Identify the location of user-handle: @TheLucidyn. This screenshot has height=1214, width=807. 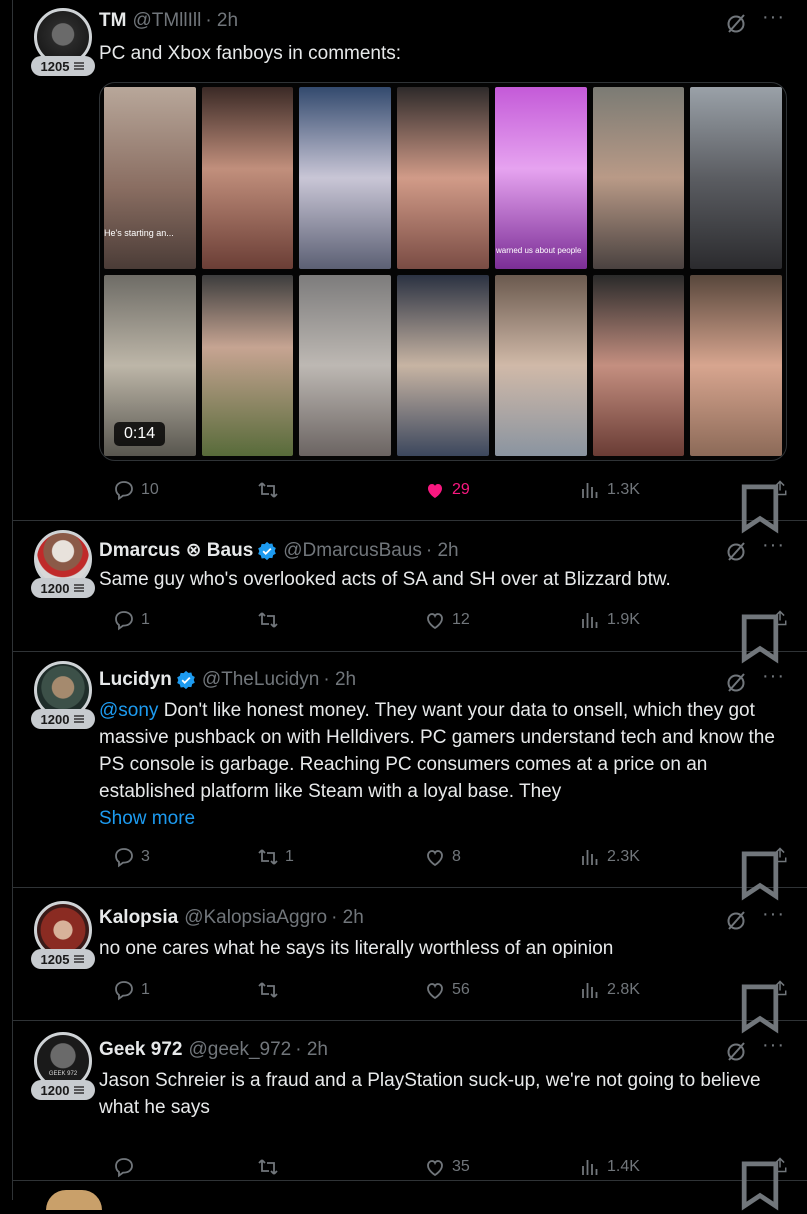
(261, 680).